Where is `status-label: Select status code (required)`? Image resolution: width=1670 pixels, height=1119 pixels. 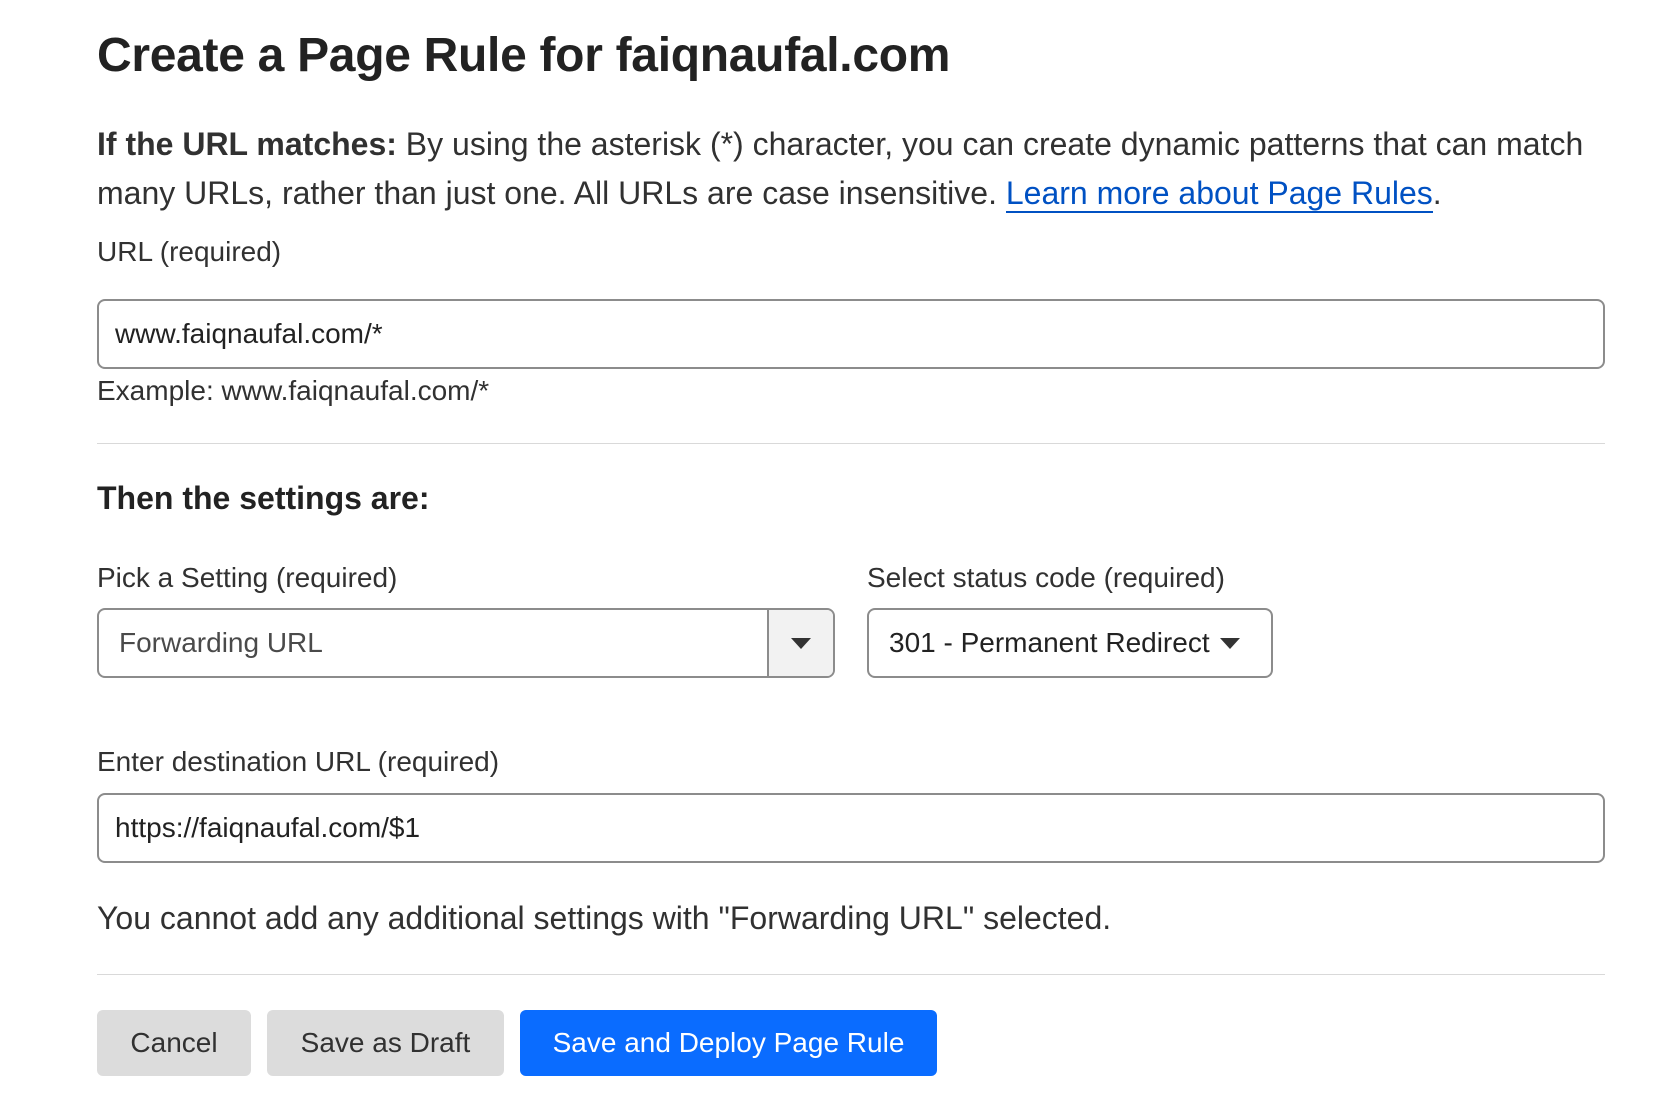 status-label: Select status code (required) is located at coordinates (1046, 577).